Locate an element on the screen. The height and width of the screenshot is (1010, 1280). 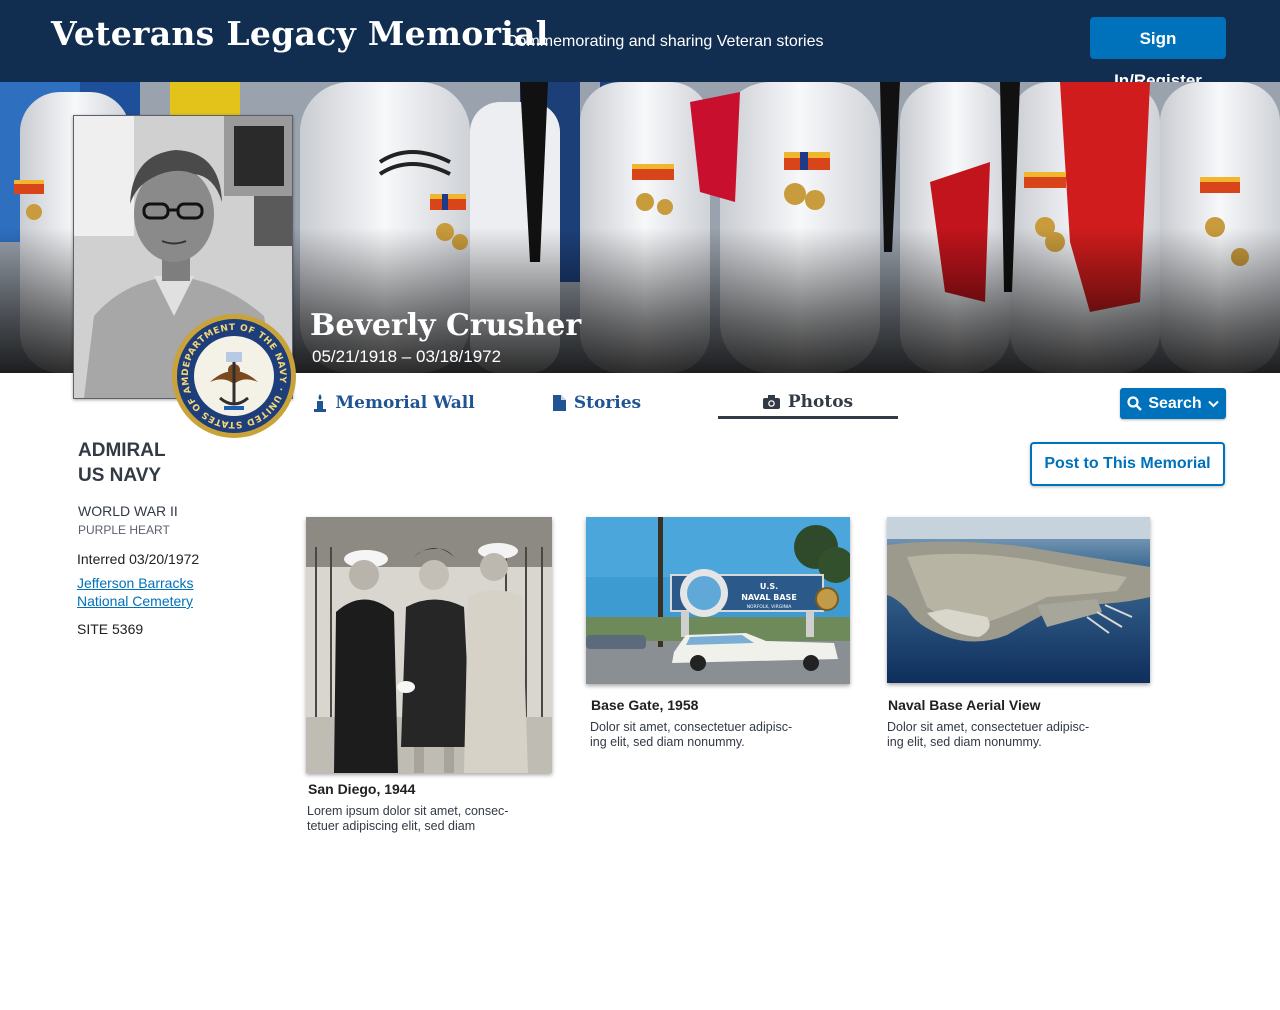
tab-photos: Photos is located at coordinates (808, 403).